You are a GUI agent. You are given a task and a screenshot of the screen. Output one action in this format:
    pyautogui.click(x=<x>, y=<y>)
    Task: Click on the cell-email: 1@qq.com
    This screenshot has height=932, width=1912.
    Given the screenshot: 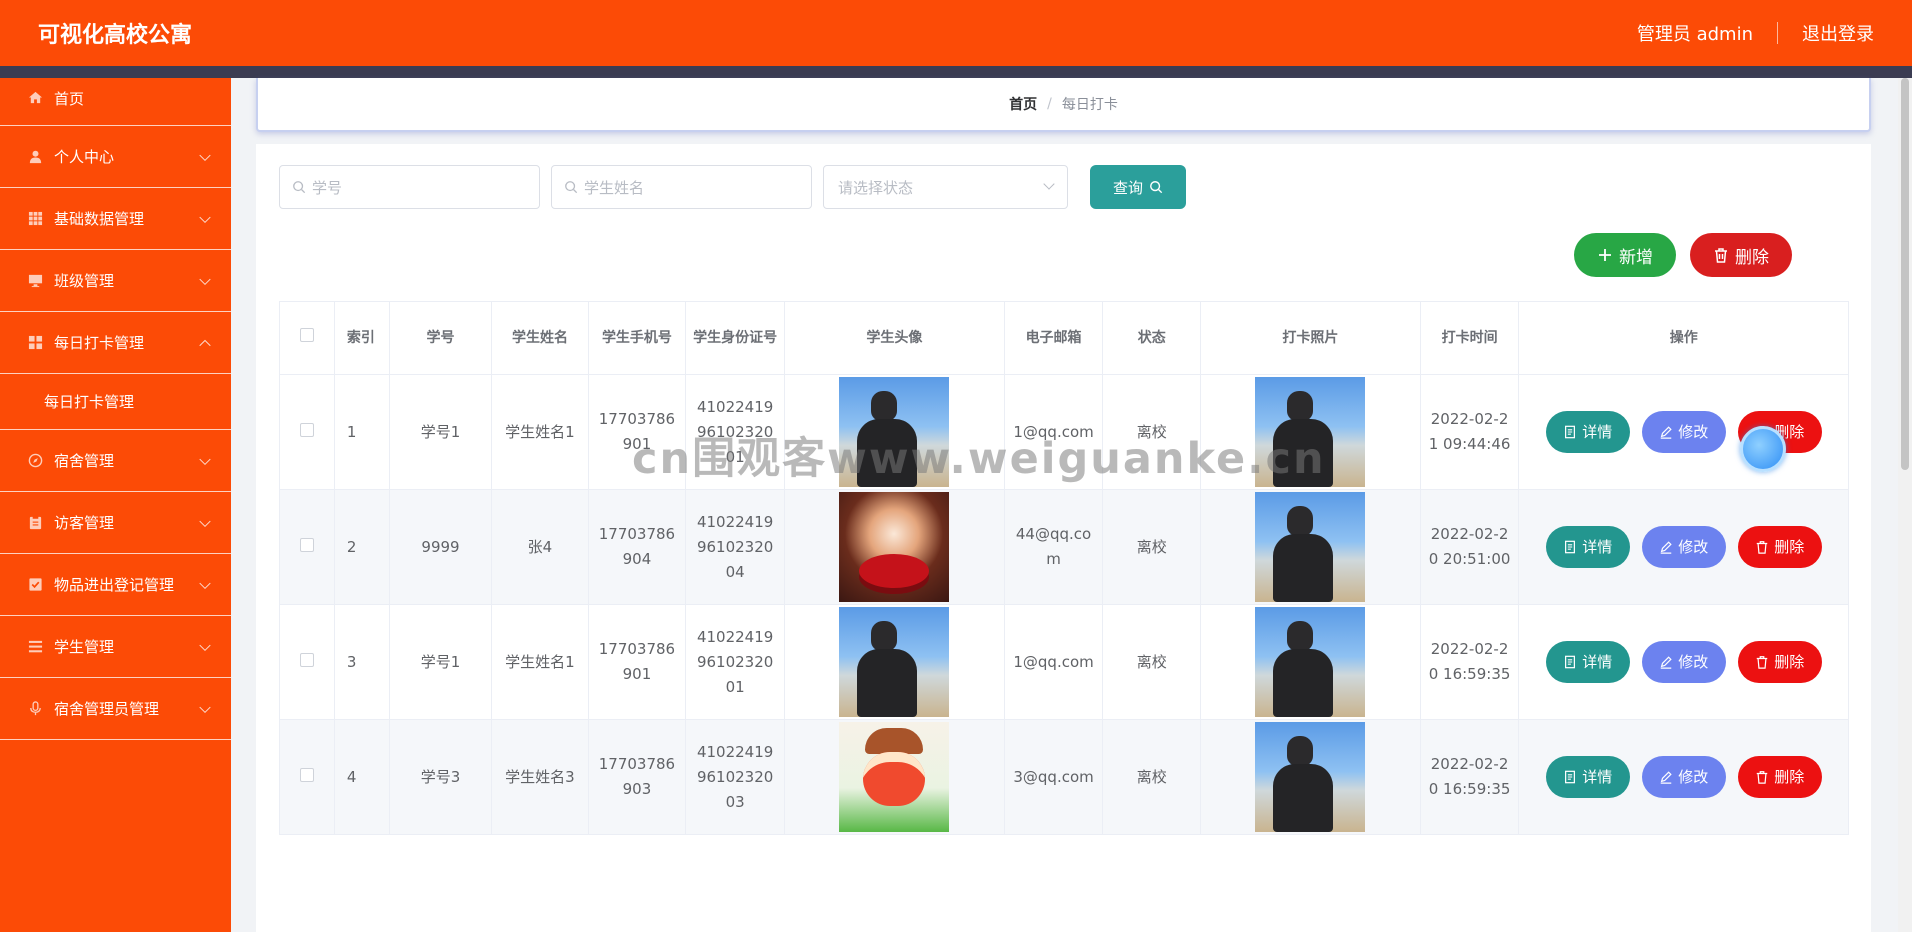 What is the action you would take?
    pyautogui.click(x=1053, y=662)
    